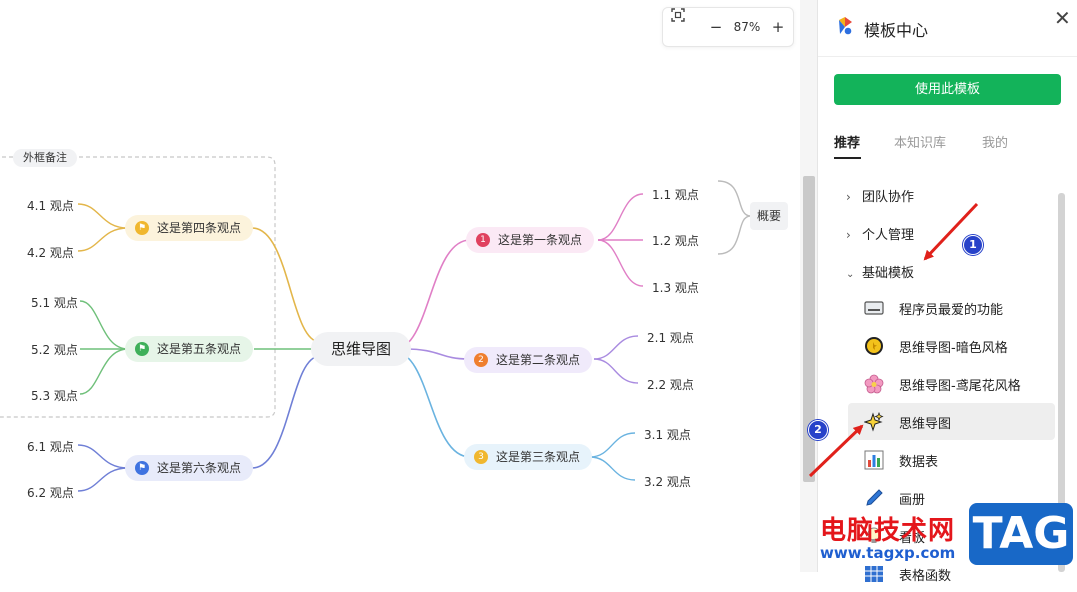 The width and height of the screenshot is (1077, 592). What do you see at coordinates (50, 446) in the screenshot?
I see `leaf-node: 6.1 观点` at bounding box center [50, 446].